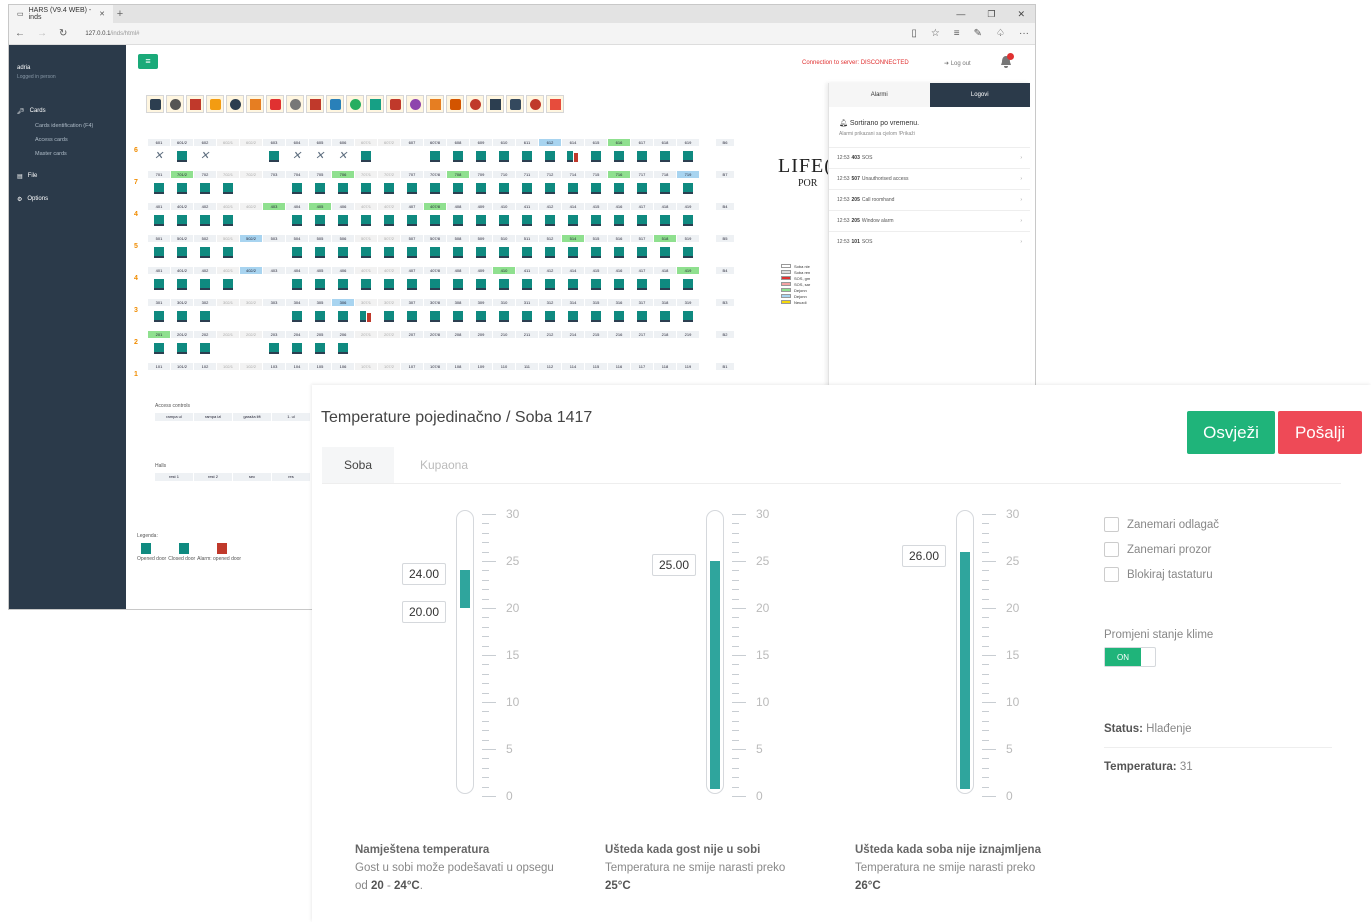  Describe the element at coordinates (929, 157) in the screenshot. I see `alarm-item: 12:53 403 SOS ›` at that location.